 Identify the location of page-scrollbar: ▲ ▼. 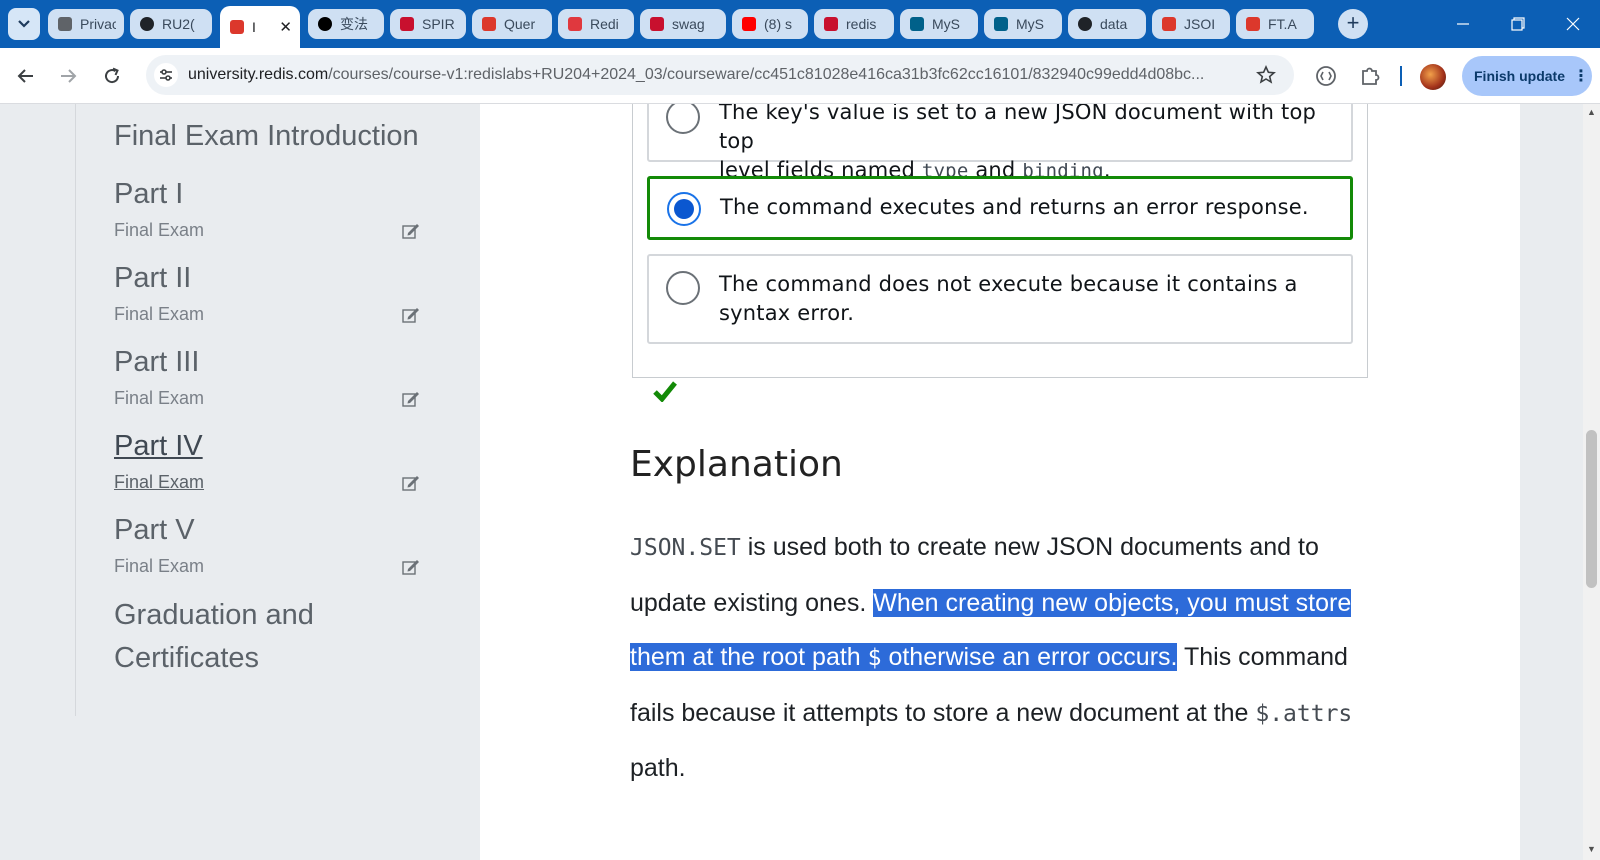
(1591, 482).